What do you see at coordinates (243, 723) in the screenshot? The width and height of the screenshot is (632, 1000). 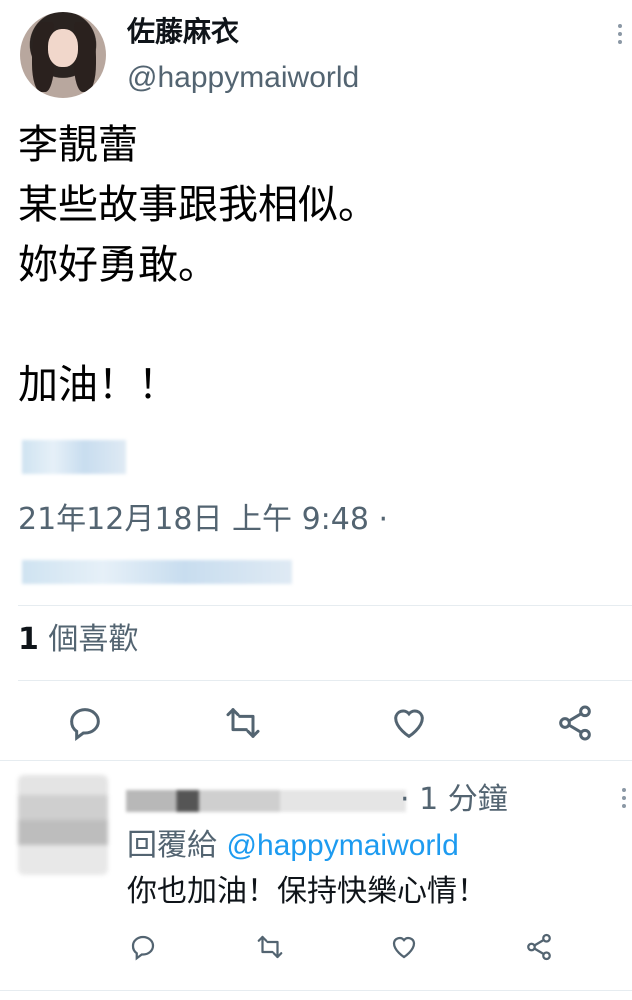 I see `retweet-icon` at bounding box center [243, 723].